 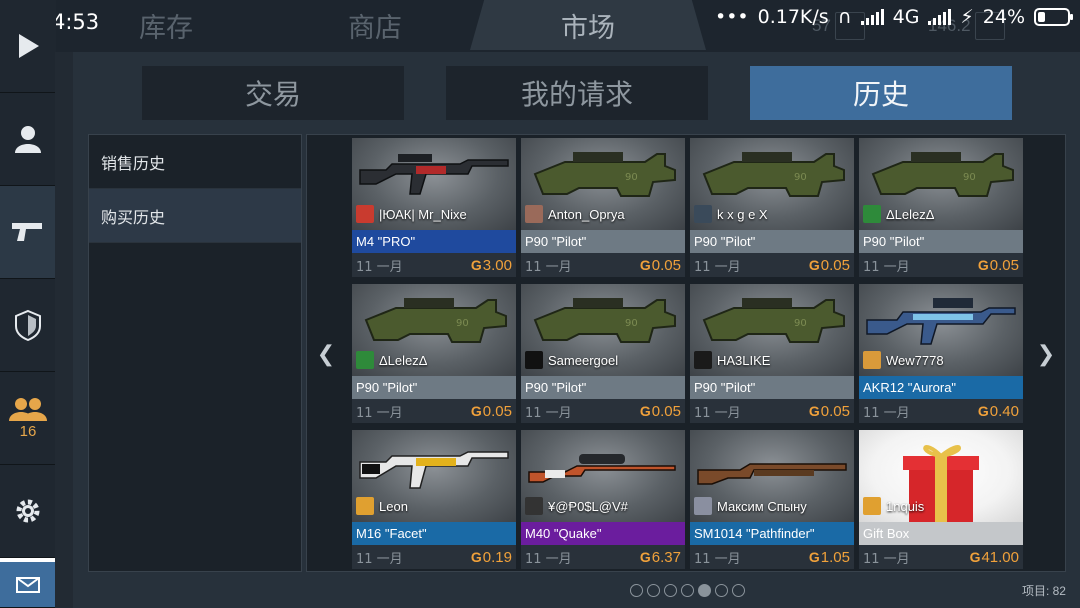 I want to click on price-value: 6.37, so click(x=666, y=557).